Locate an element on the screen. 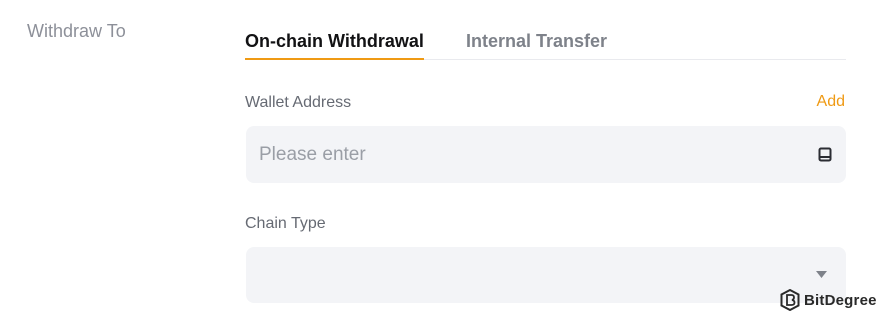 This screenshot has height=319, width=880. chain-type-label: Chain Type is located at coordinates (285, 223).